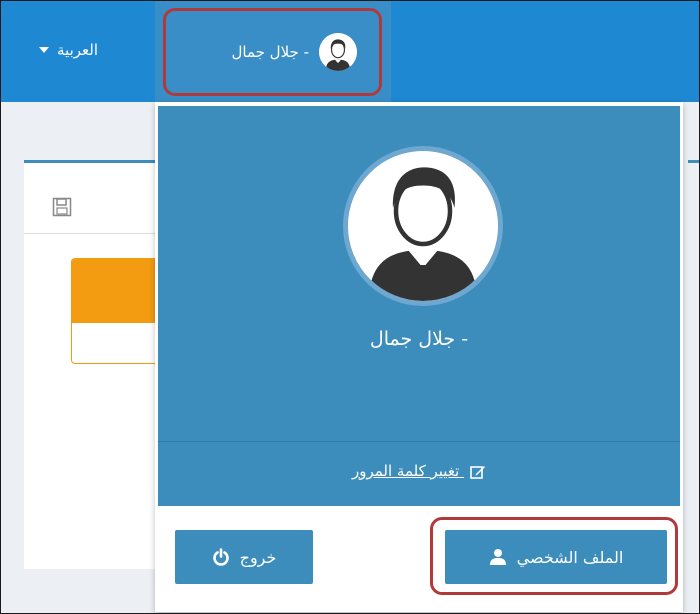 The height and width of the screenshot is (614, 700). I want to click on change-password-label: تغيير كلمة المرور, so click(405, 471).